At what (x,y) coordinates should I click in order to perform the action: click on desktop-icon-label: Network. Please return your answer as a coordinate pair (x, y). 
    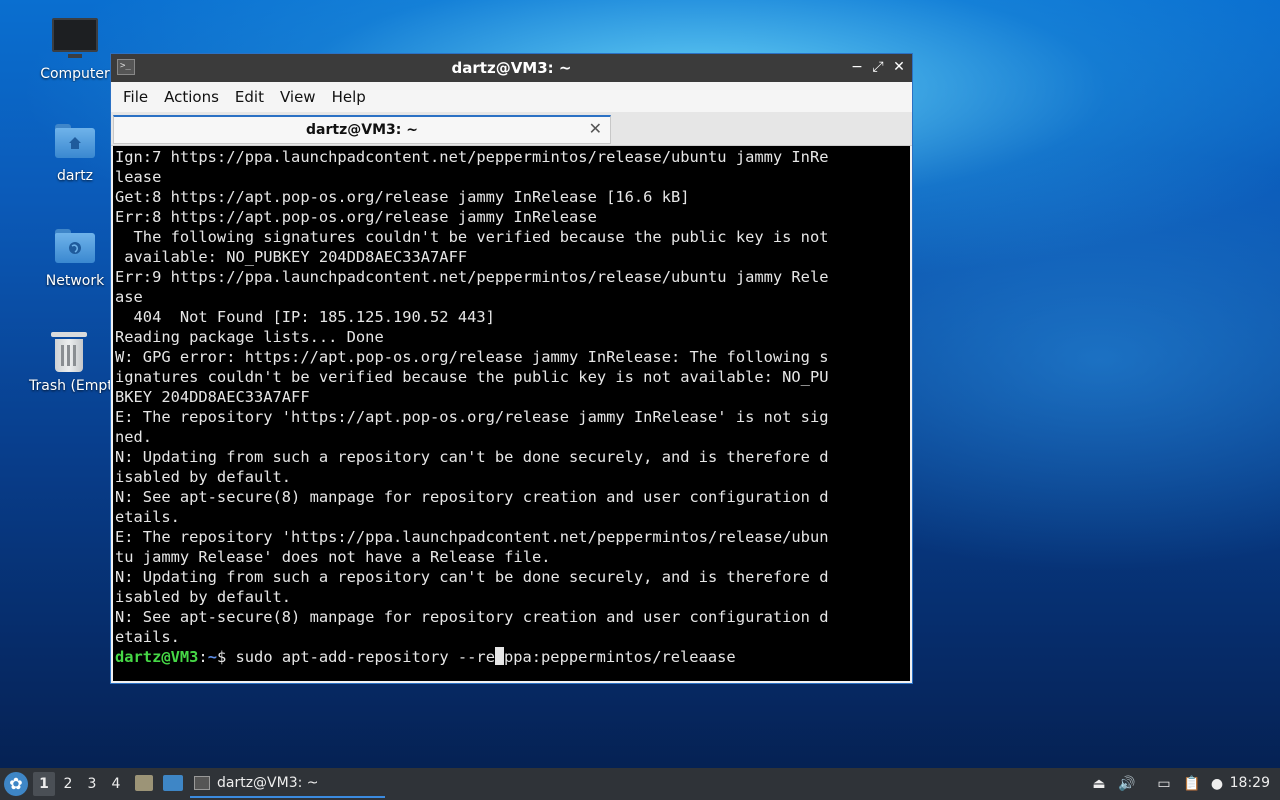
    Looking at the image, I should click on (75, 281).